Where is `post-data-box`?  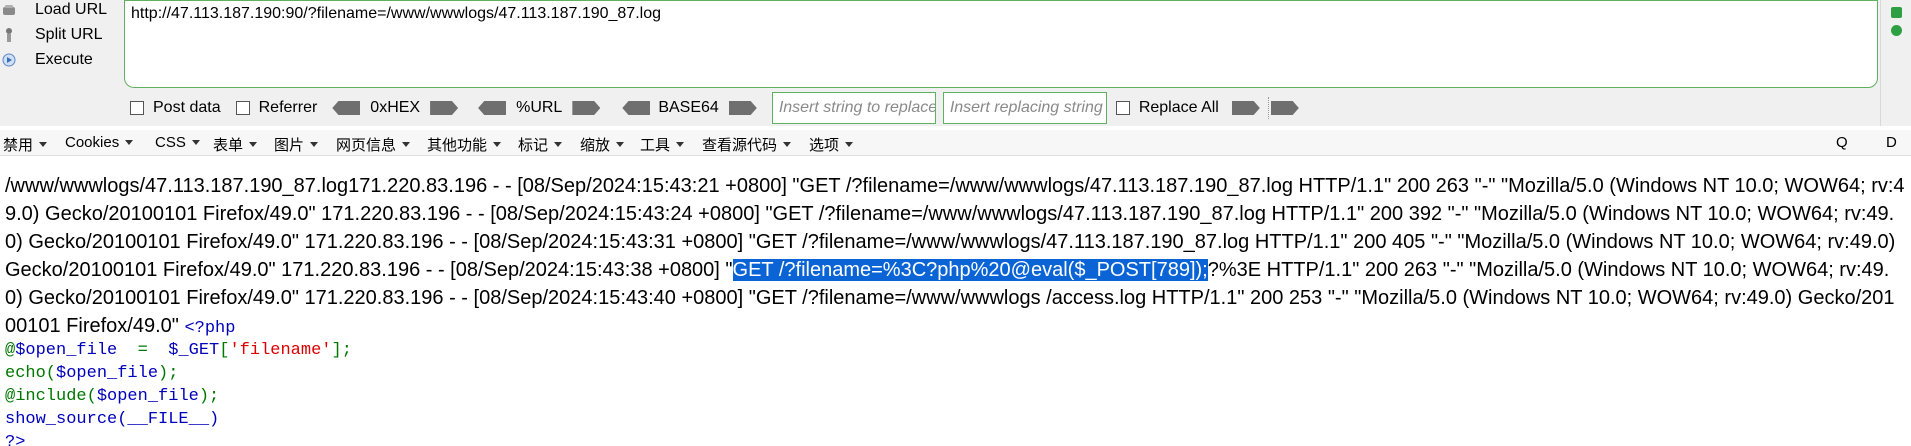
post-data-box is located at coordinates (137, 108).